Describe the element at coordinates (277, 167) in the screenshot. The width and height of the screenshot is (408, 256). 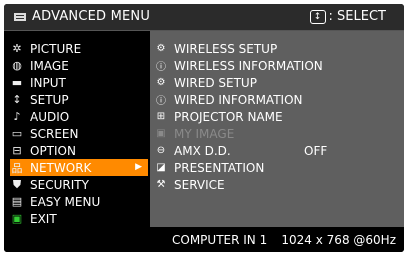
I see `submenu-item-presentation: ◪ PRESENTATION` at that location.